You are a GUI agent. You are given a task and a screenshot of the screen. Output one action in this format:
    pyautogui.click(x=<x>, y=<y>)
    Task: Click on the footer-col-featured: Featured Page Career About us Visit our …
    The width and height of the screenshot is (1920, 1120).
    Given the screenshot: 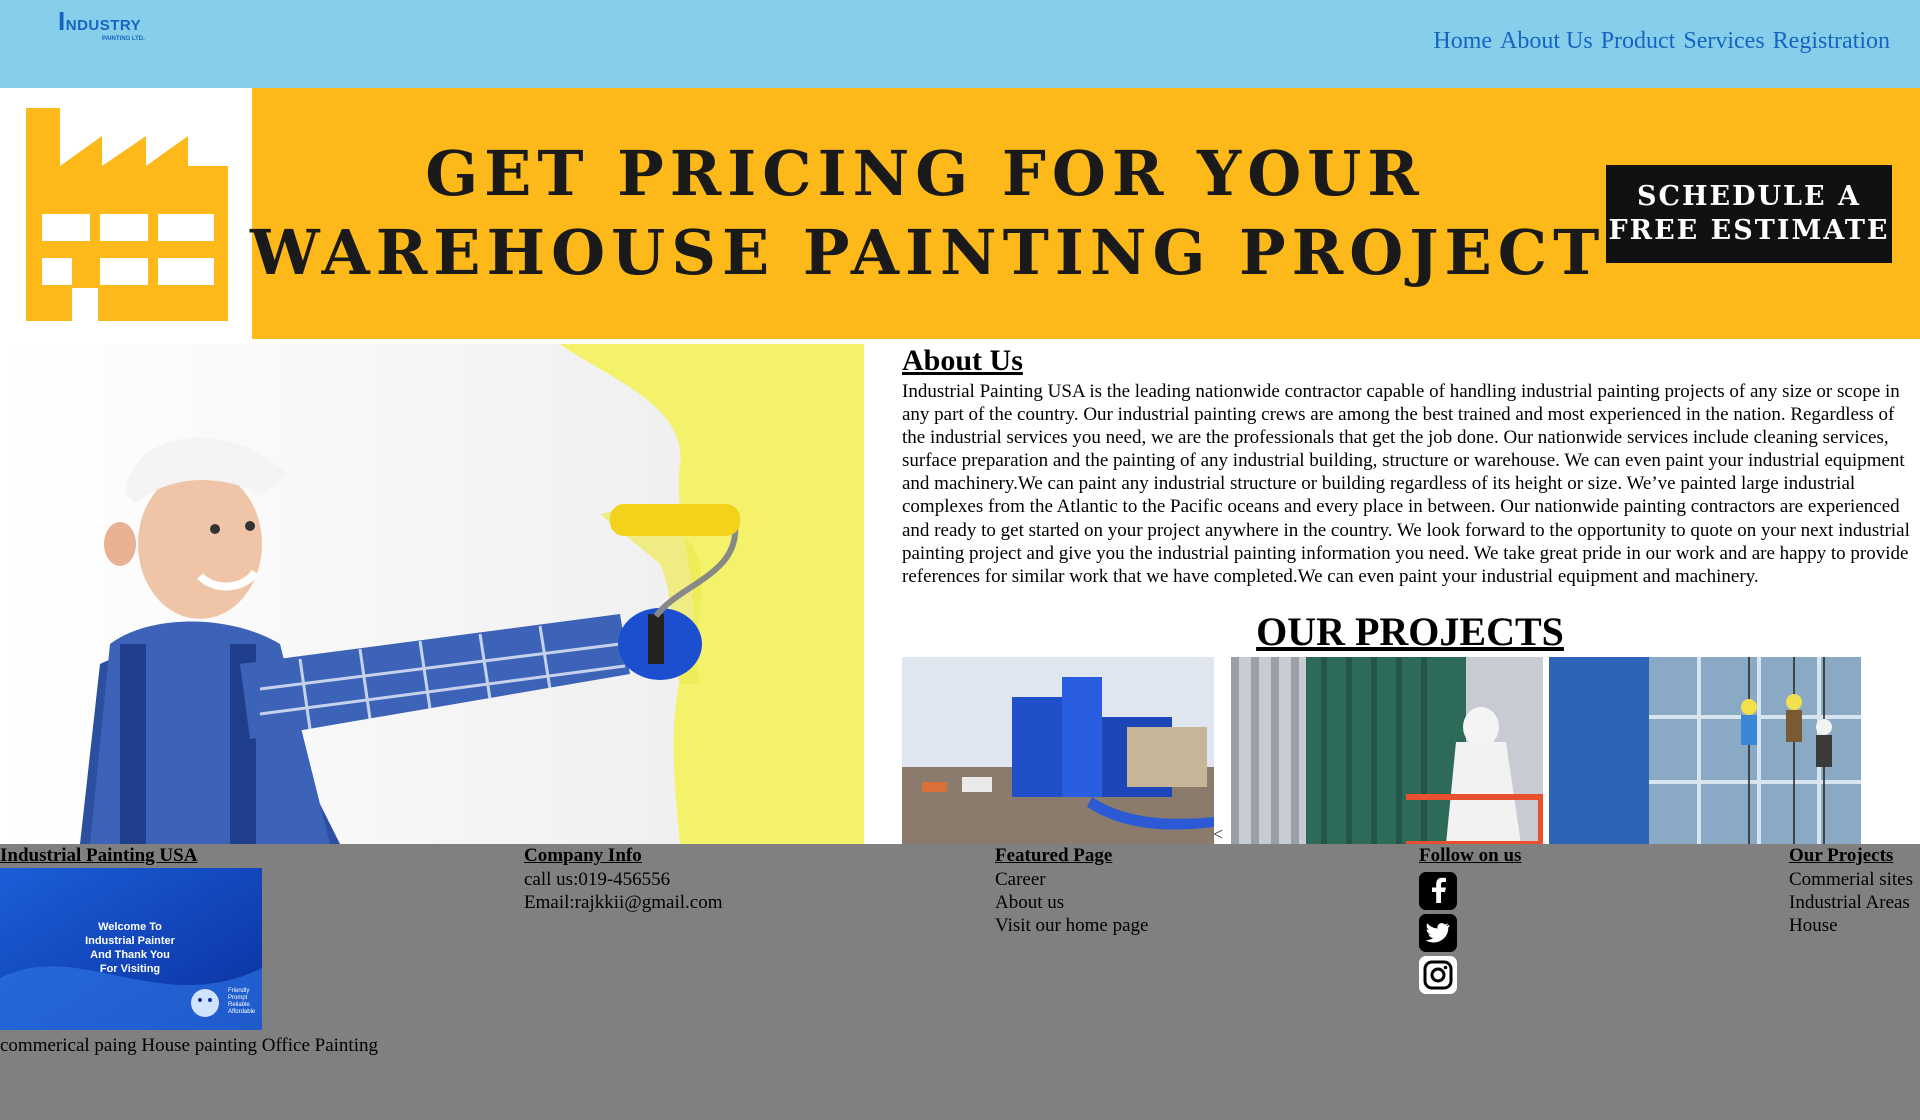 What is the action you would take?
    pyautogui.click(x=1071, y=890)
    